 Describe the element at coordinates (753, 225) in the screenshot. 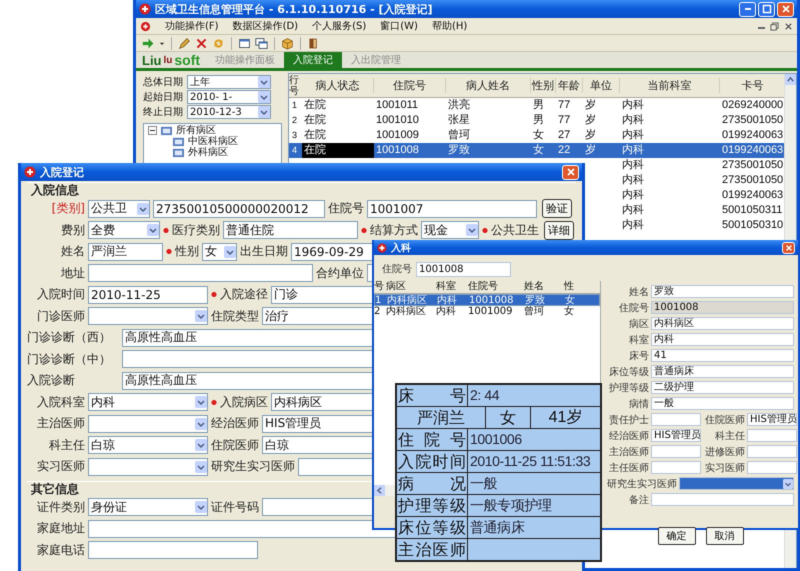

I see `table-cell: 5001050310` at that location.